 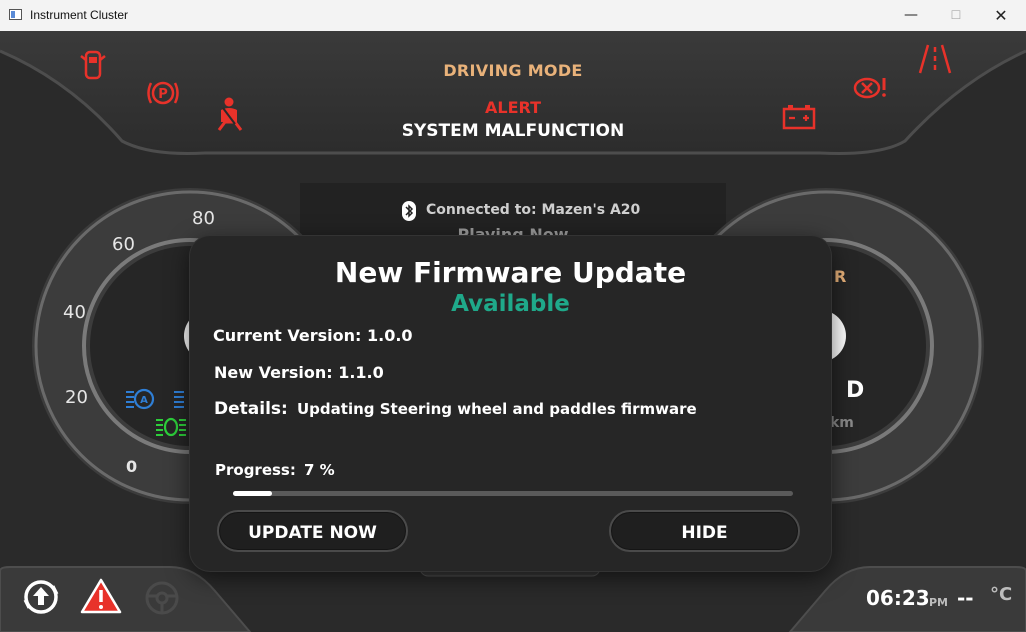 I want to click on clock-ampm: PM, so click(x=939, y=602).